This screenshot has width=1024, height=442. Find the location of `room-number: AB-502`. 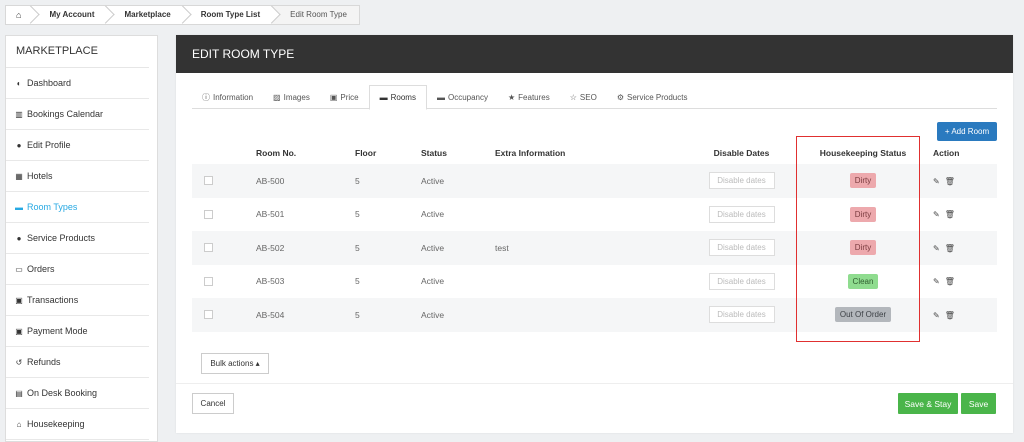

room-number: AB-502 is located at coordinates (270, 247).